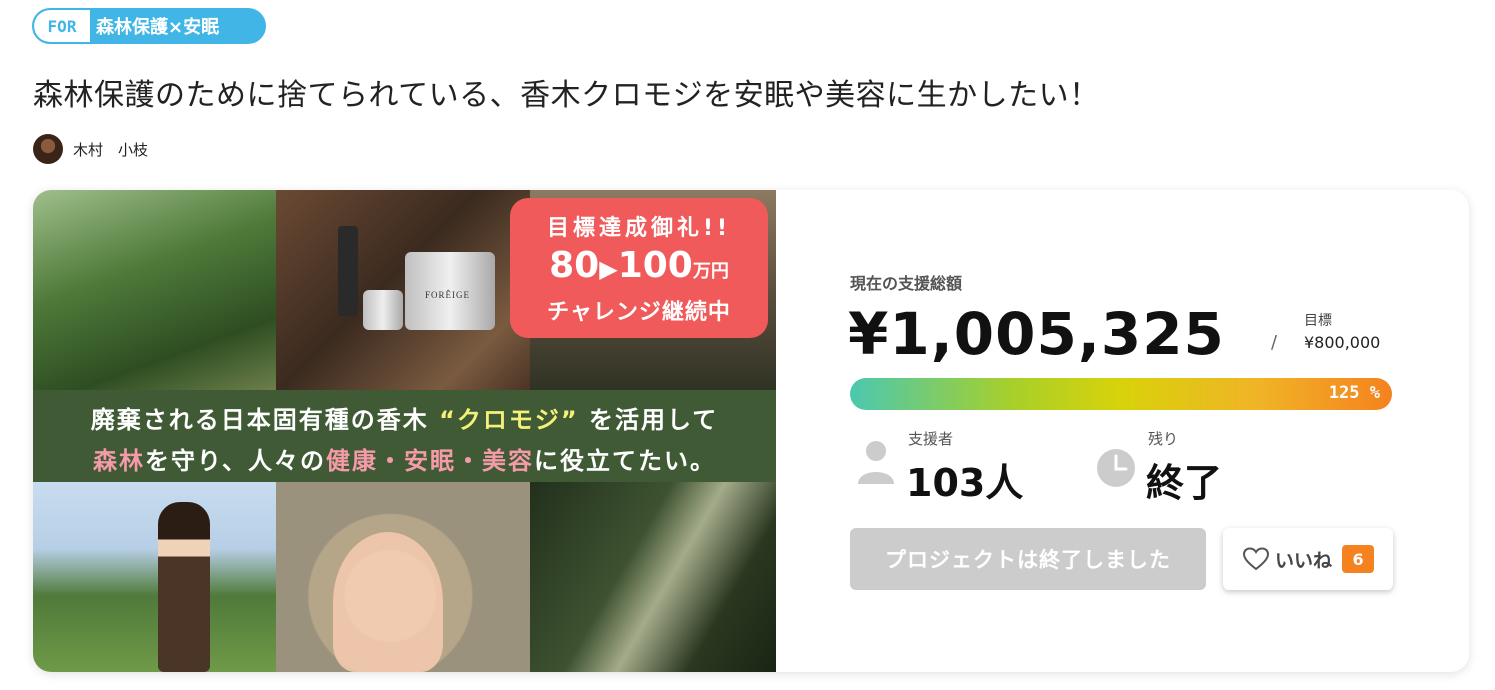  I want to click on badge-line3: チャレンジ継続中, so click(639, 312).